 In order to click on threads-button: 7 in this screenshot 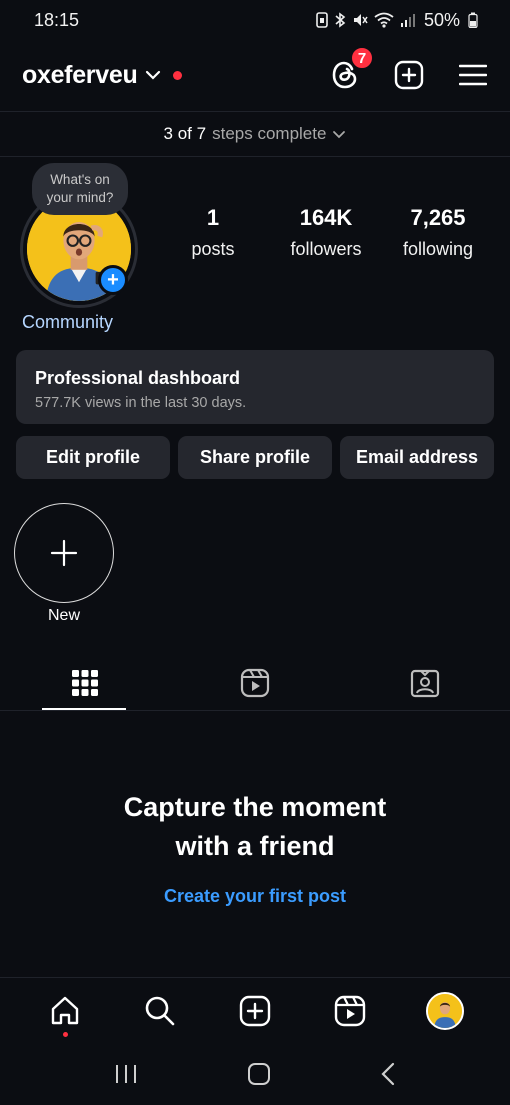, I will do `click(352, 68)`.